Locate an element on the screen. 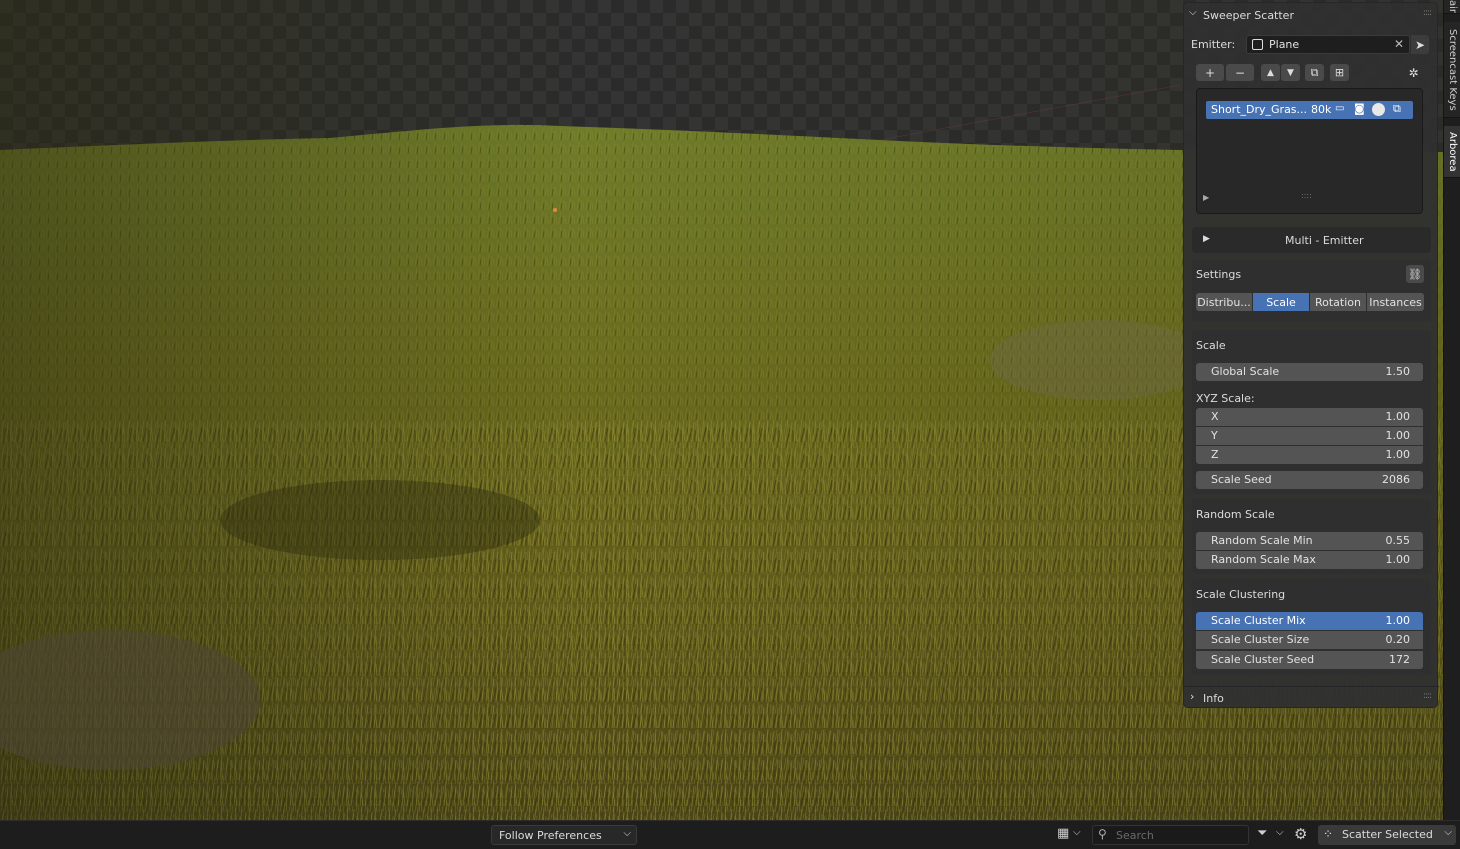  scale-header: Scale is located at coordinates (1211, 345).